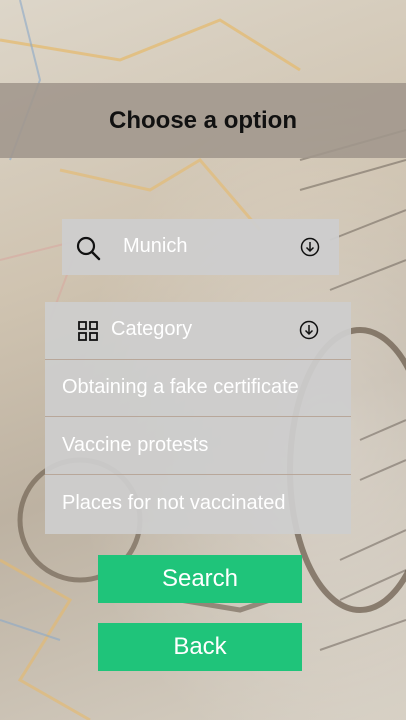  I want to click on search-icon, so click(88, 250).